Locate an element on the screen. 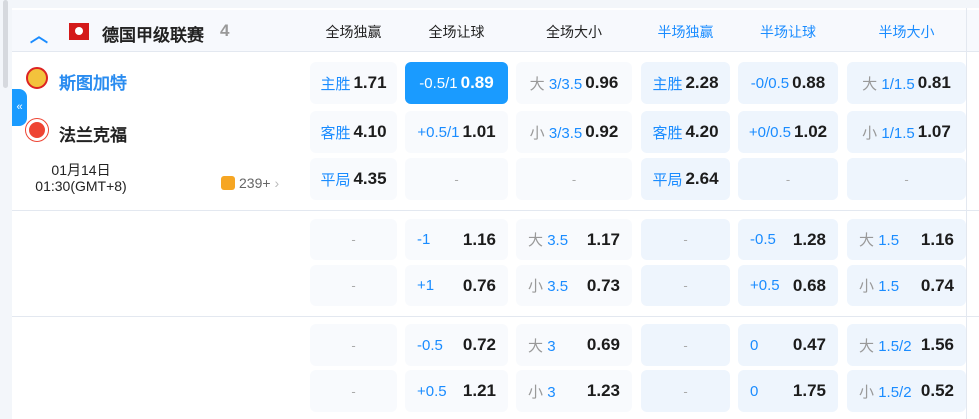 This screenshot has width=979, height=419. collapse-sidebar-button: « is located at coordinates (19, 107).